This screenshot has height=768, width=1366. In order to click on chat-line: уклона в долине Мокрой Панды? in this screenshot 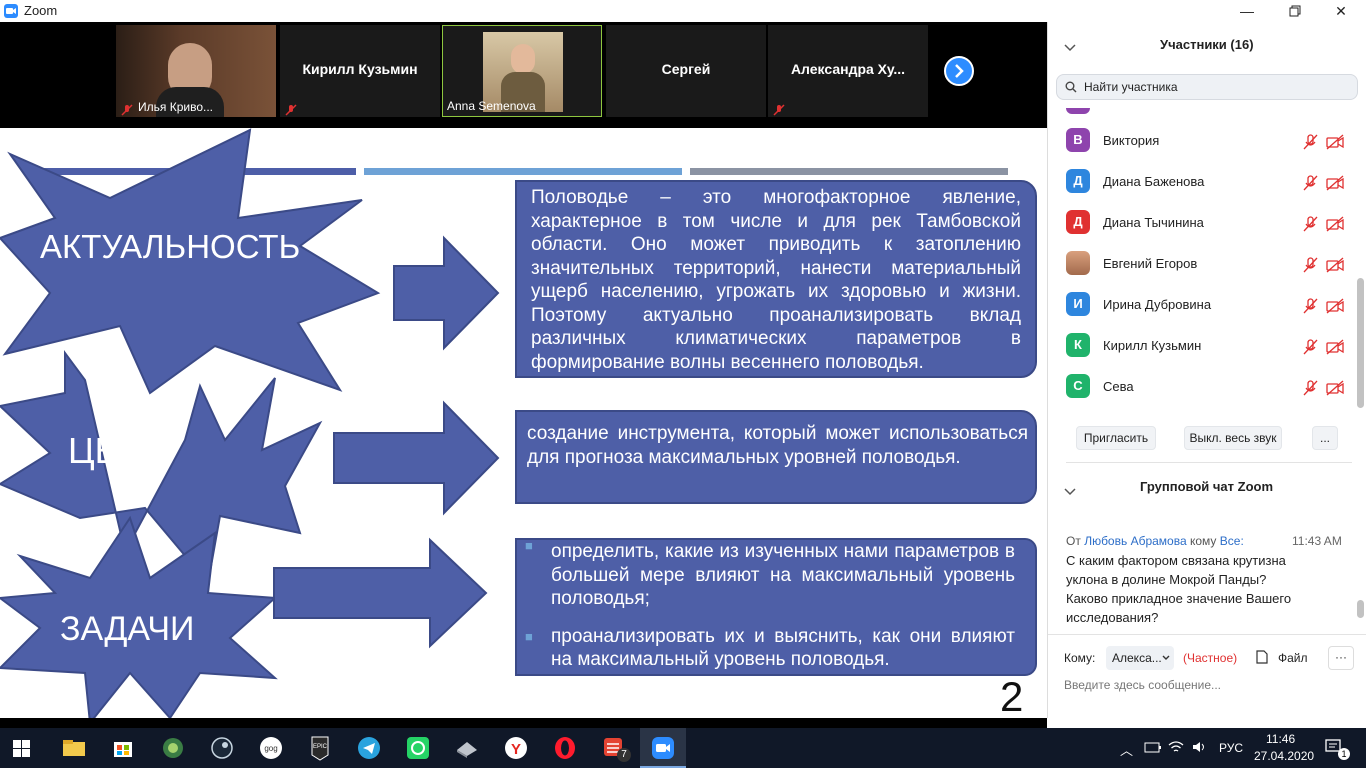, I will do `click(1166, 579)`.